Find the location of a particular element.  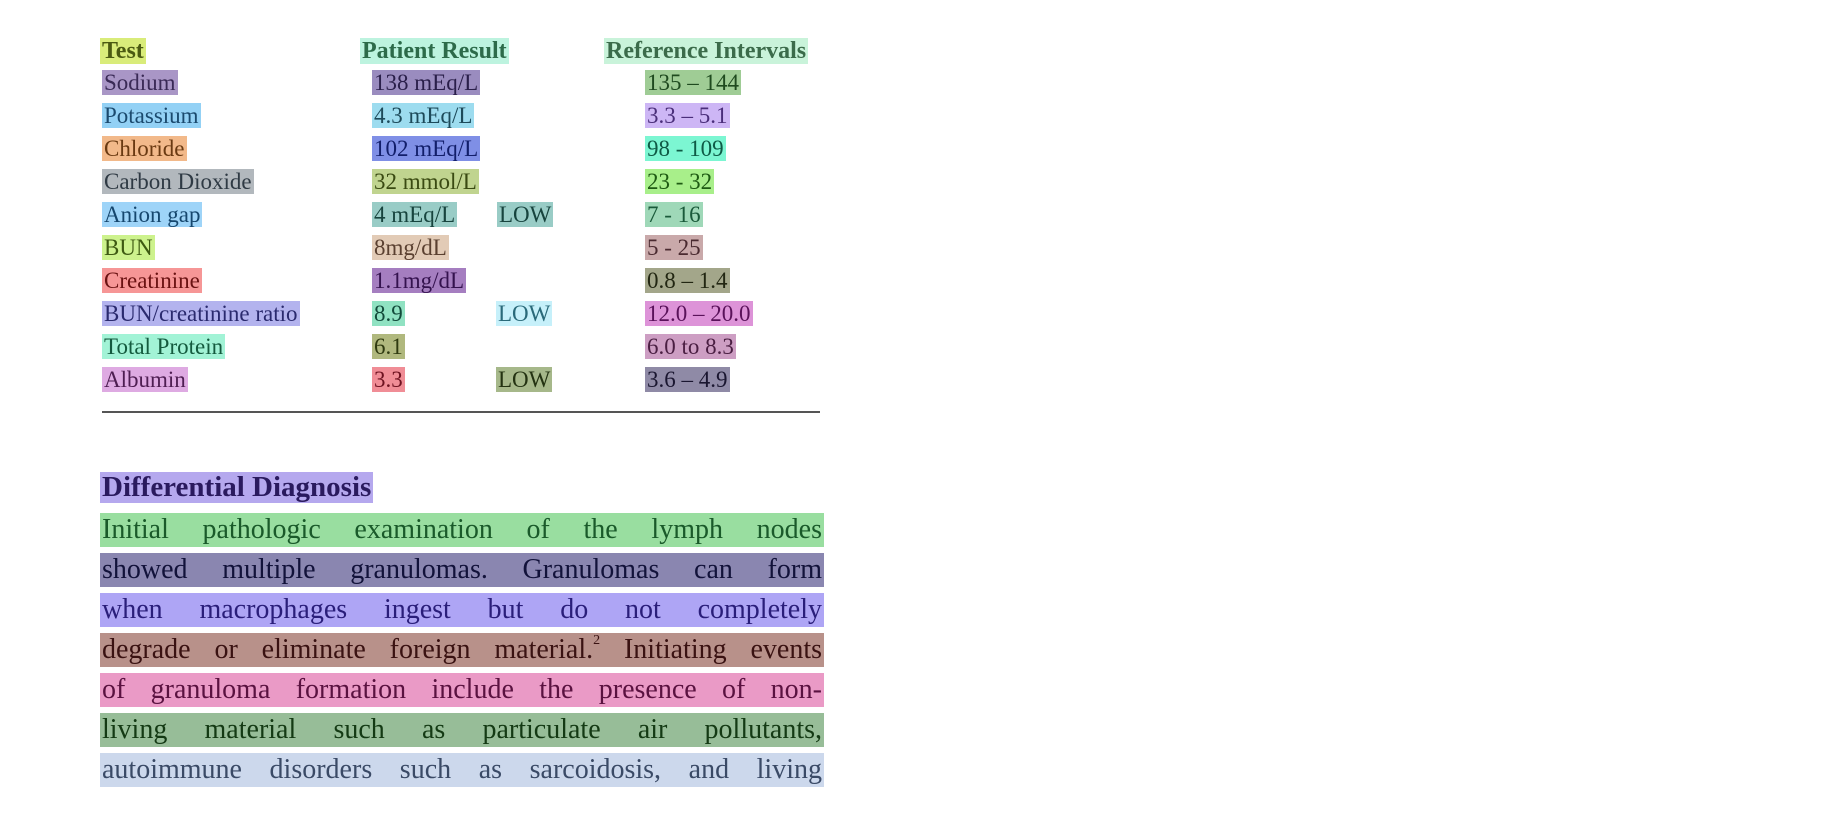

reference-interval: 12.0 – 20.0 is located at coordinates (699, 313).